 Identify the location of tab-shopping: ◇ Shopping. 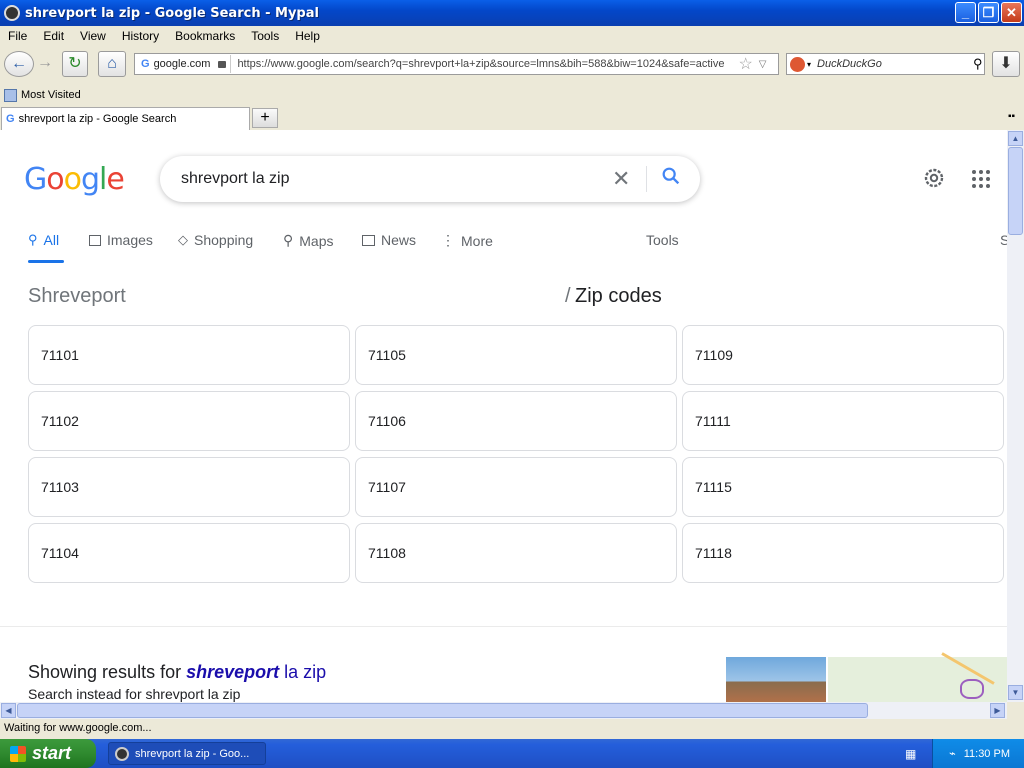
(215, 240).